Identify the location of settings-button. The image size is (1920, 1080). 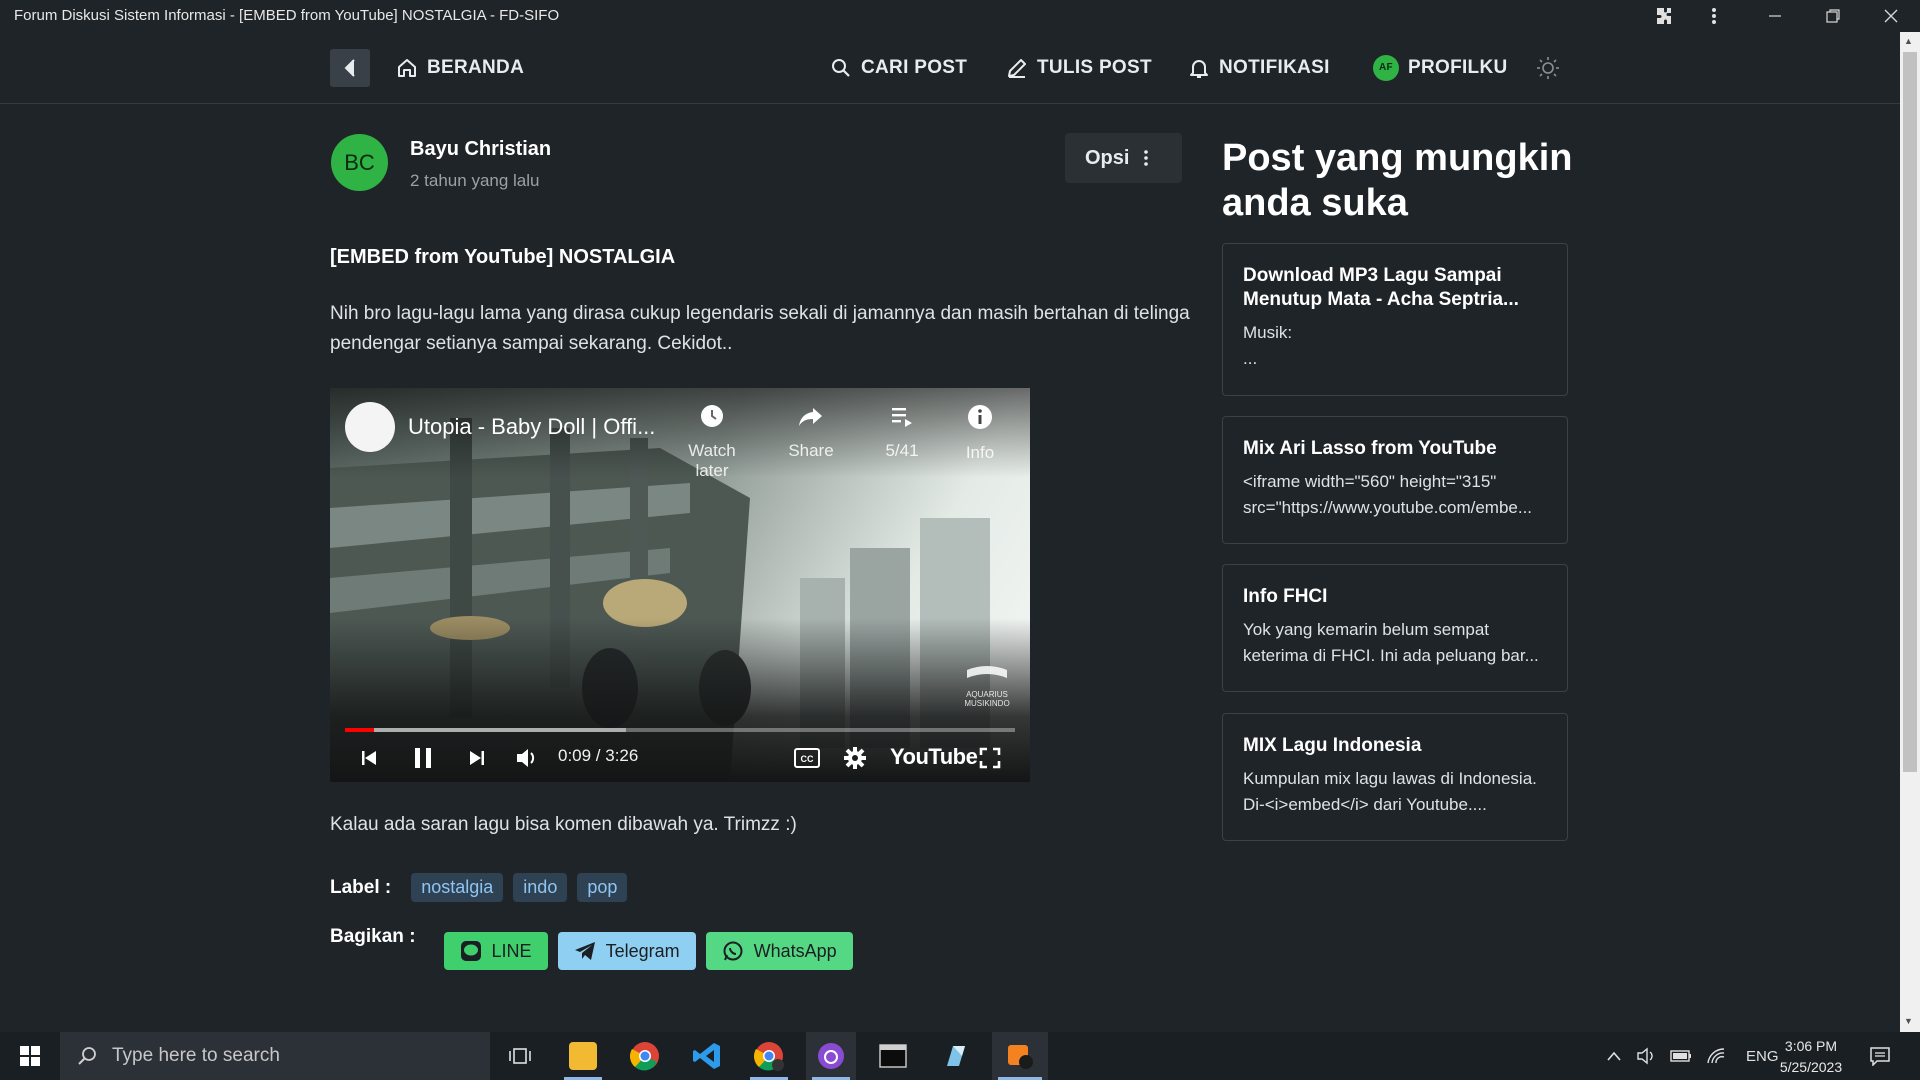
(855, 758).